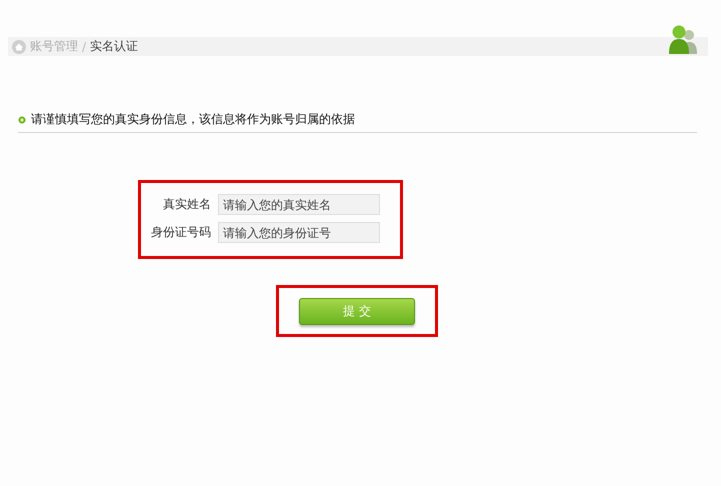  Describe the element at coordinates (22, 120) in the screenshot. I see `bullet-icon` at that location.